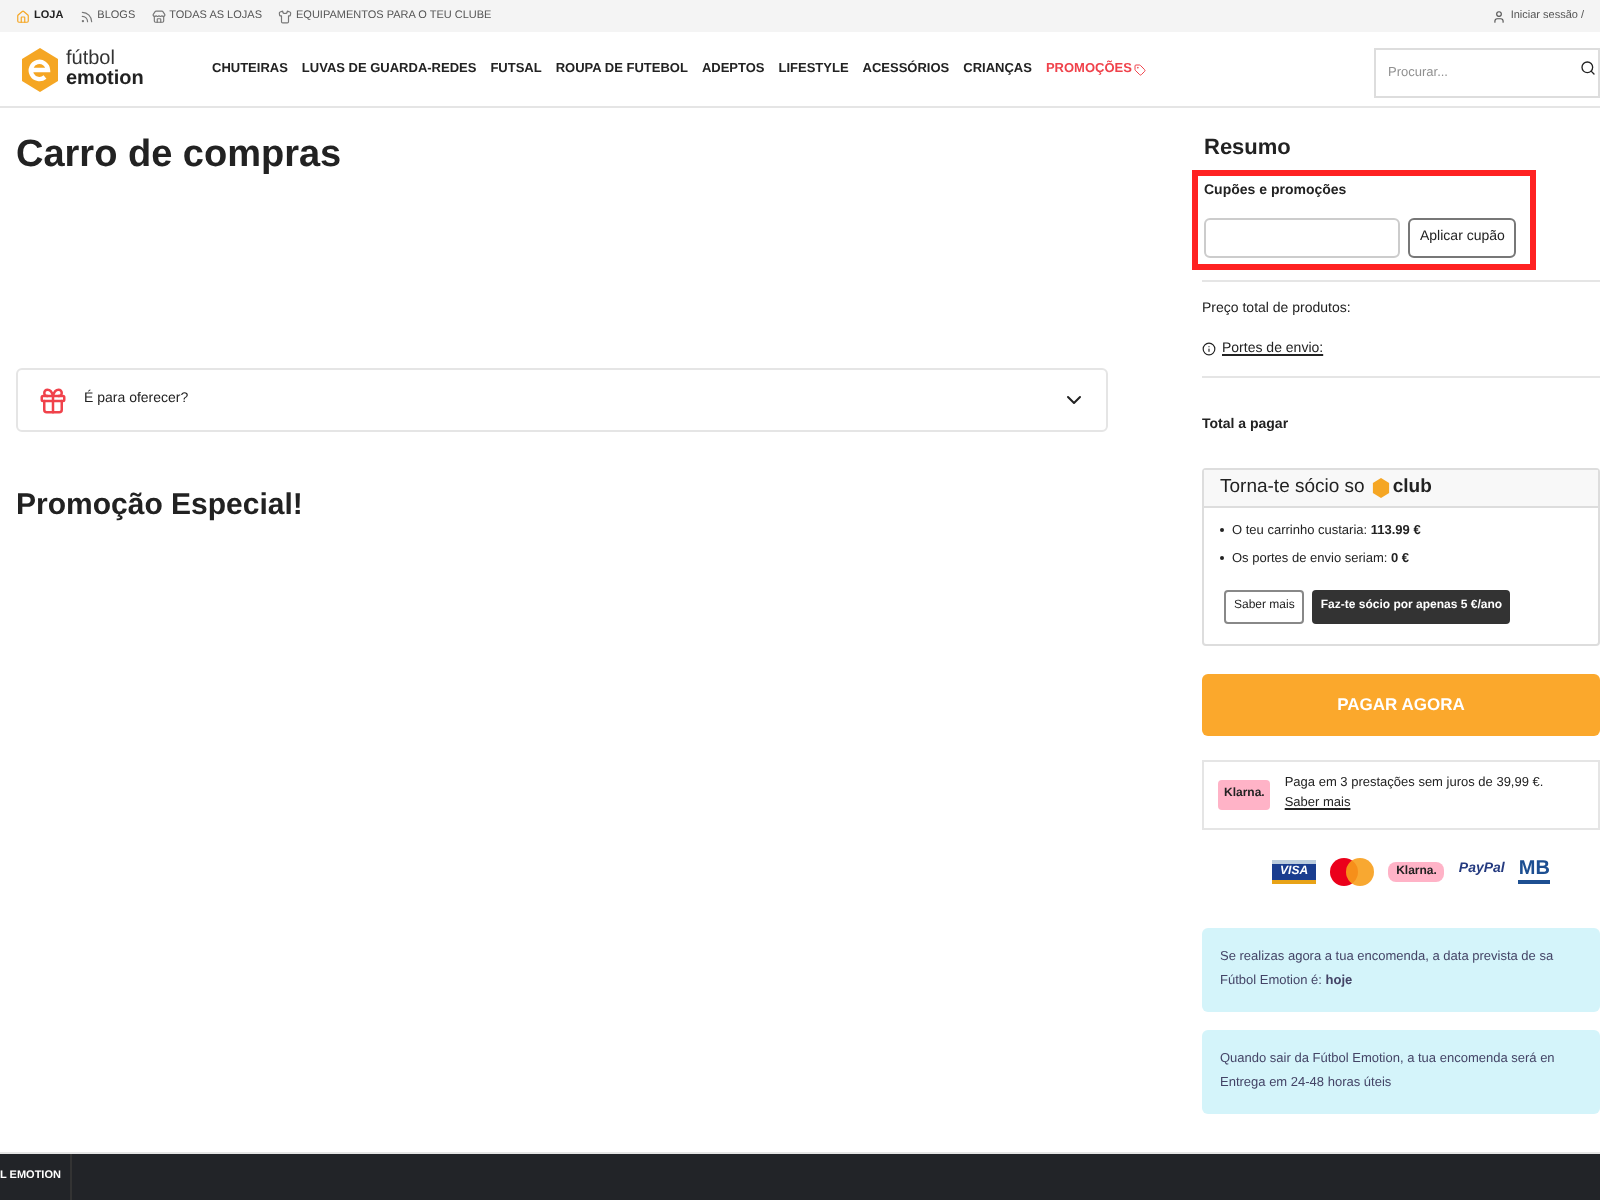  Describe the element at coordinates (1139, 69) in the screenshot. I see `tag-icon` at that location.